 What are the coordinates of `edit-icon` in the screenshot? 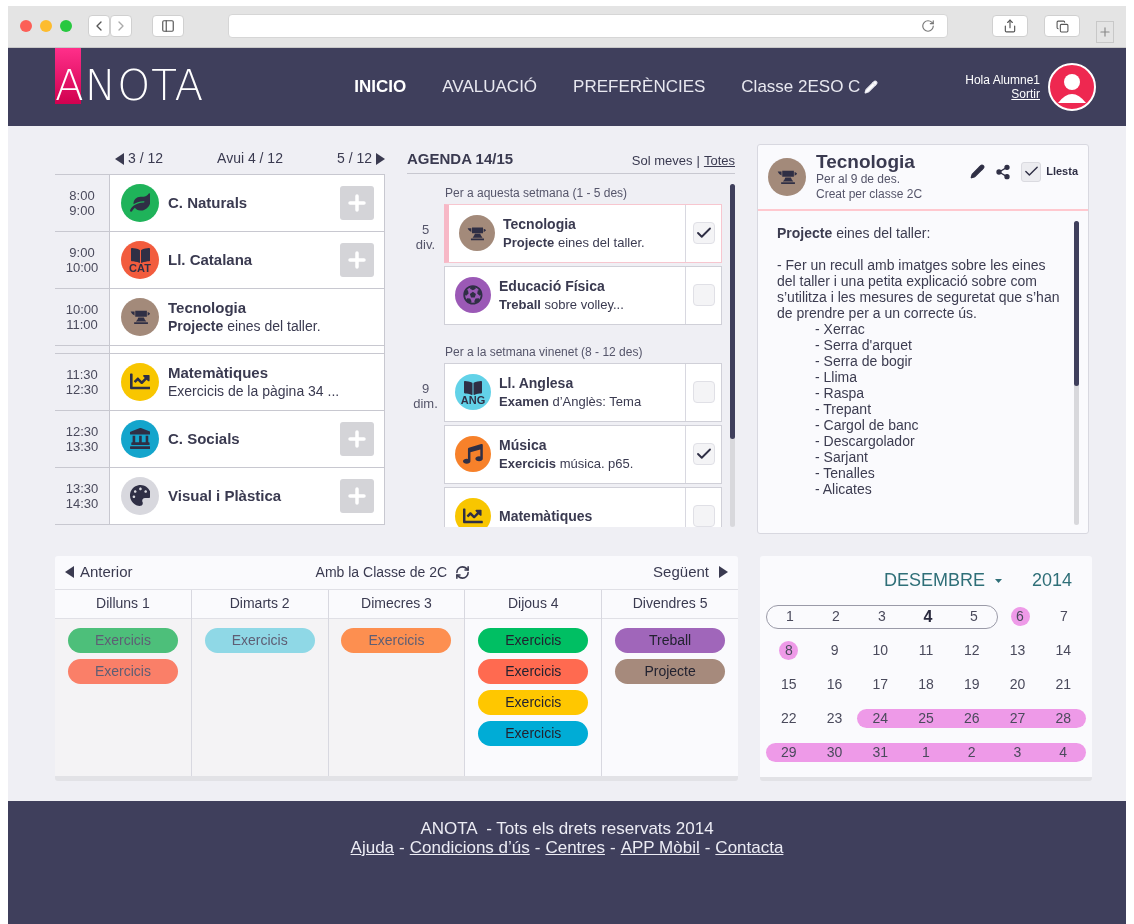 It's located at (978, 172).